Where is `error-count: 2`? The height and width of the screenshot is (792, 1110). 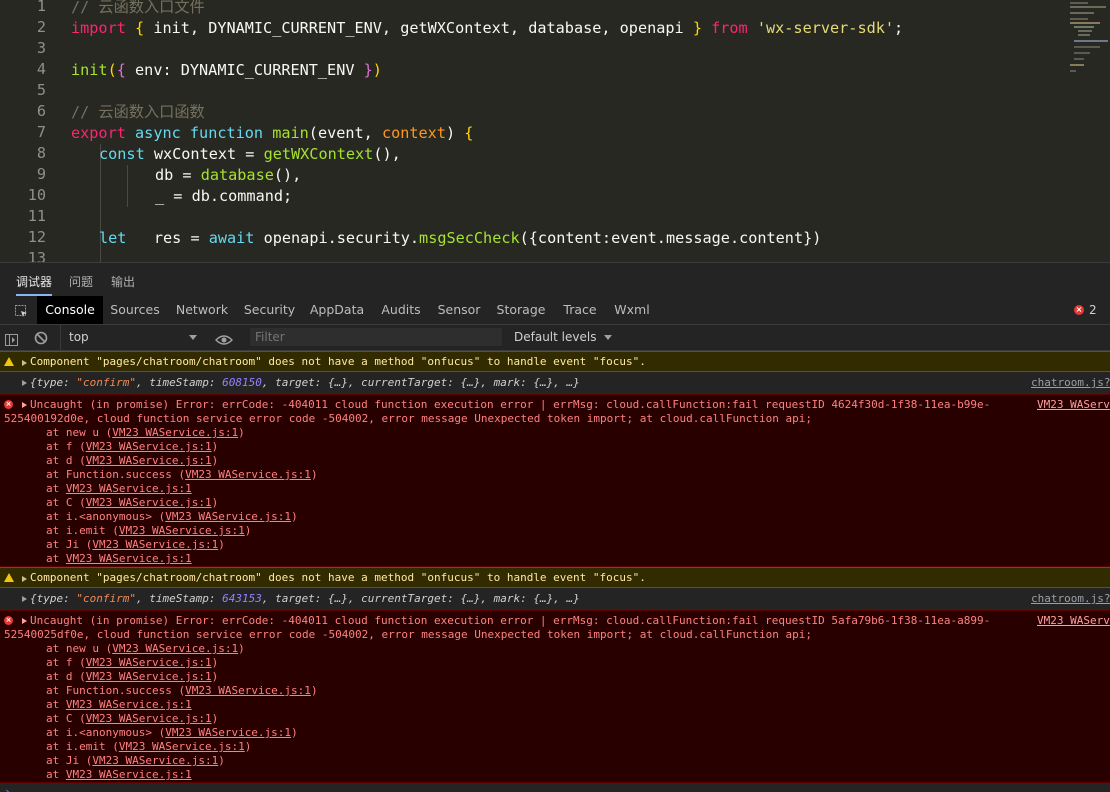 error-count: 2 is located at coordinates (1093, 310).